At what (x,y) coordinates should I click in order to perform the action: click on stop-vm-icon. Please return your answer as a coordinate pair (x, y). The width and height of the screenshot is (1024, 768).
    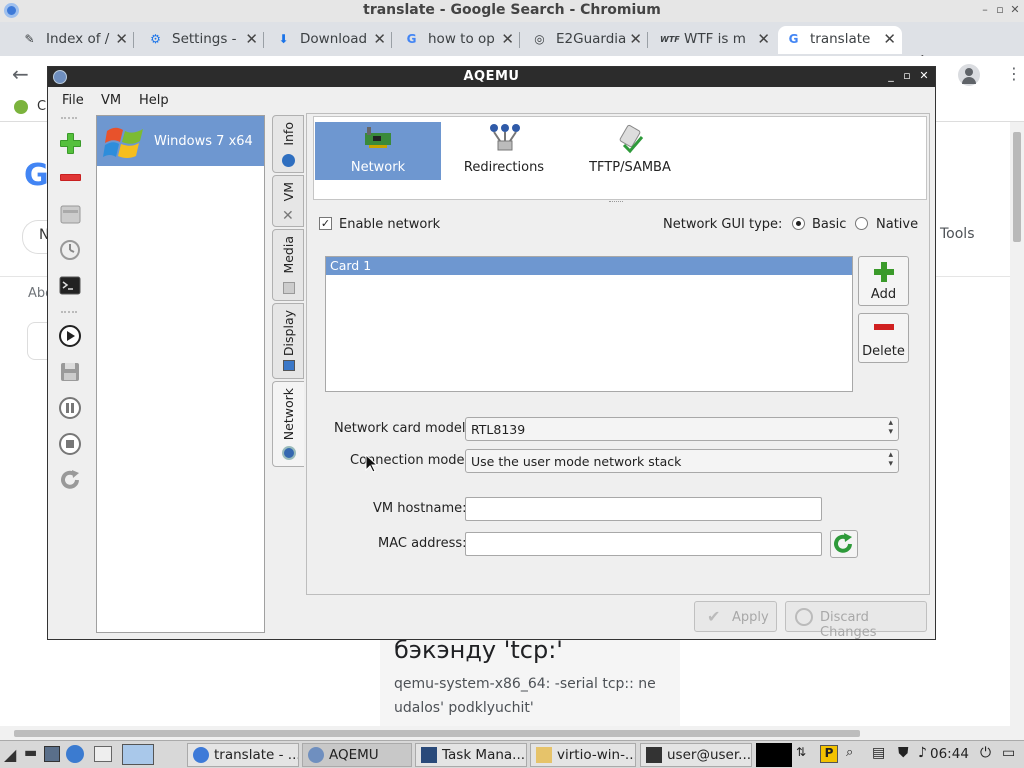
    Looking at the image, I should click on (70, 444).